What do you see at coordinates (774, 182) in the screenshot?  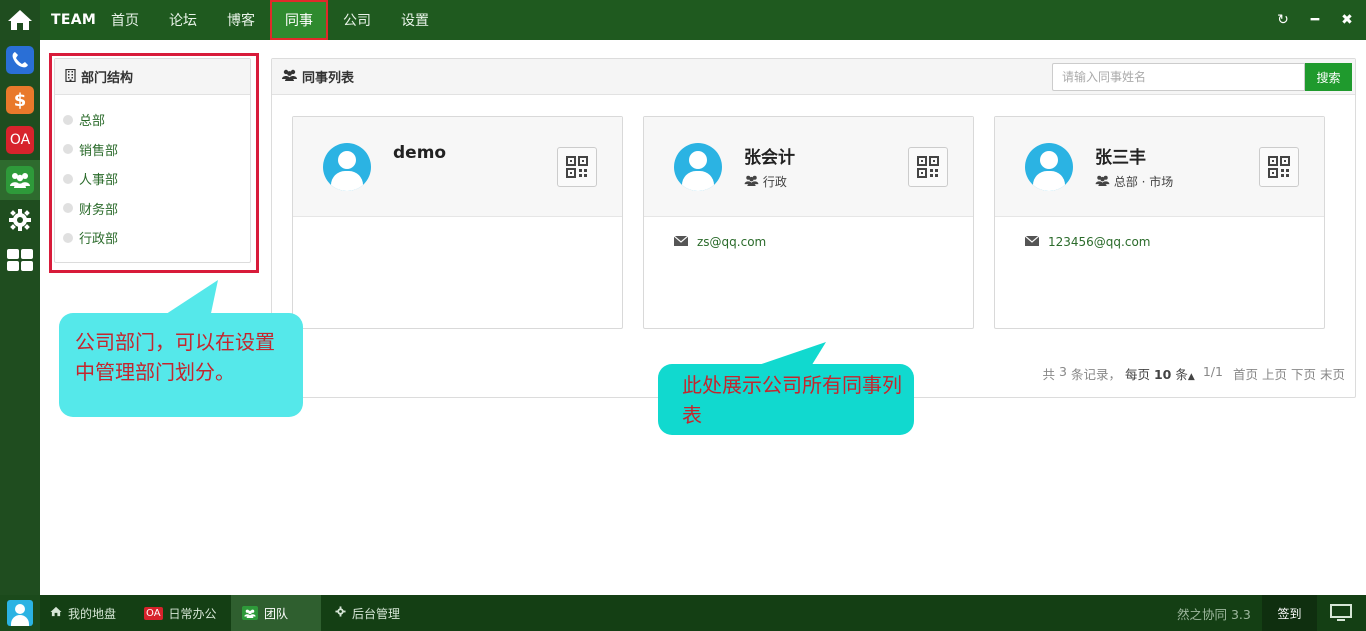 I see `colleague-dept-label: 行政` at bounding box center [774, 182].